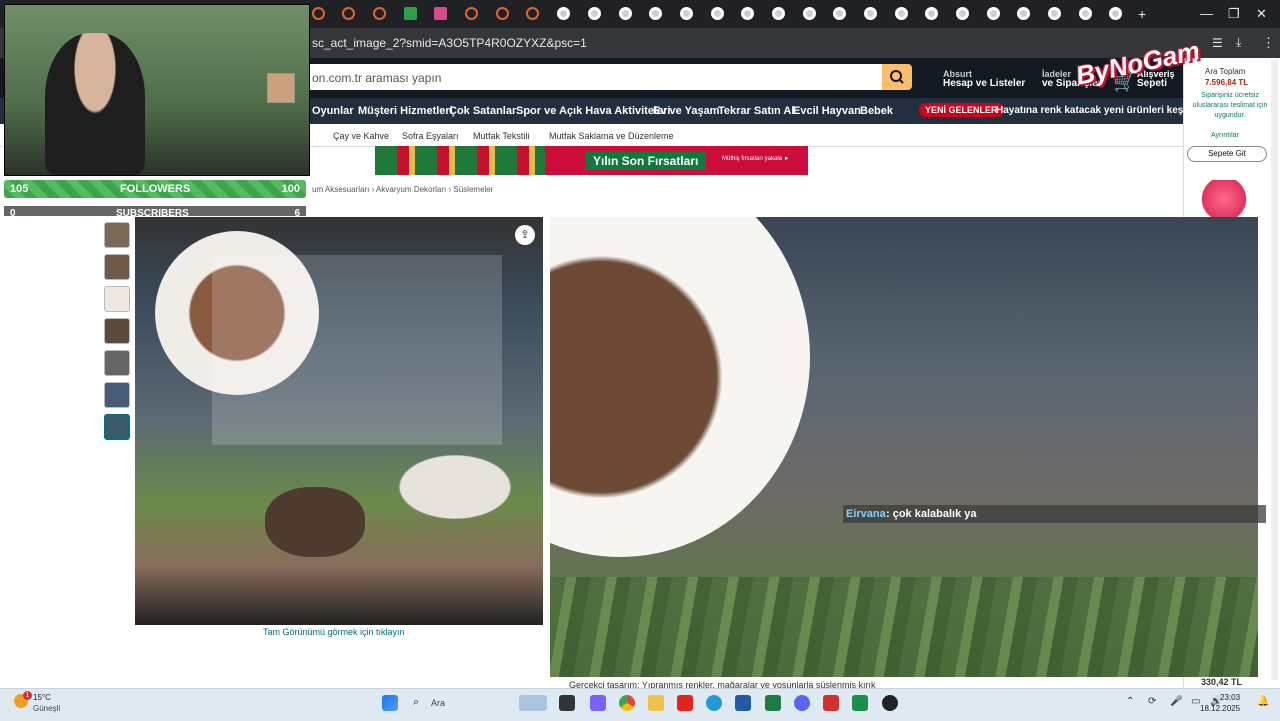 This screenshot has height=721, width=1280. I want to click on new-arrivals-badge: YENİ GELENLER, so click(961, 110).